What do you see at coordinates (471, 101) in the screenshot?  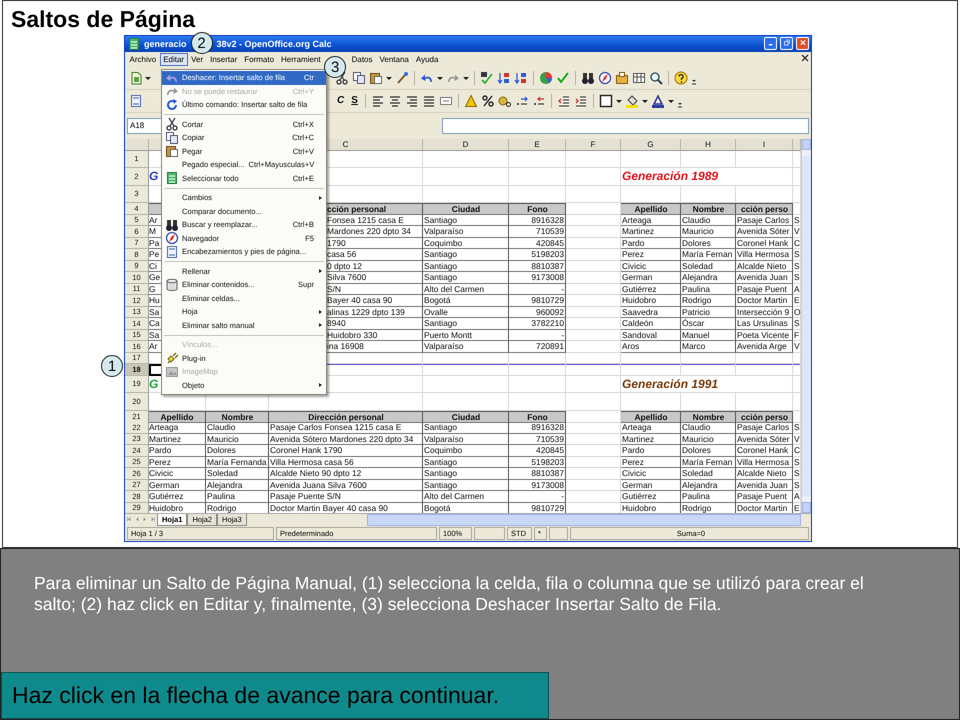 I see `warning-triangle-icon` at bounding box center [471, 101].